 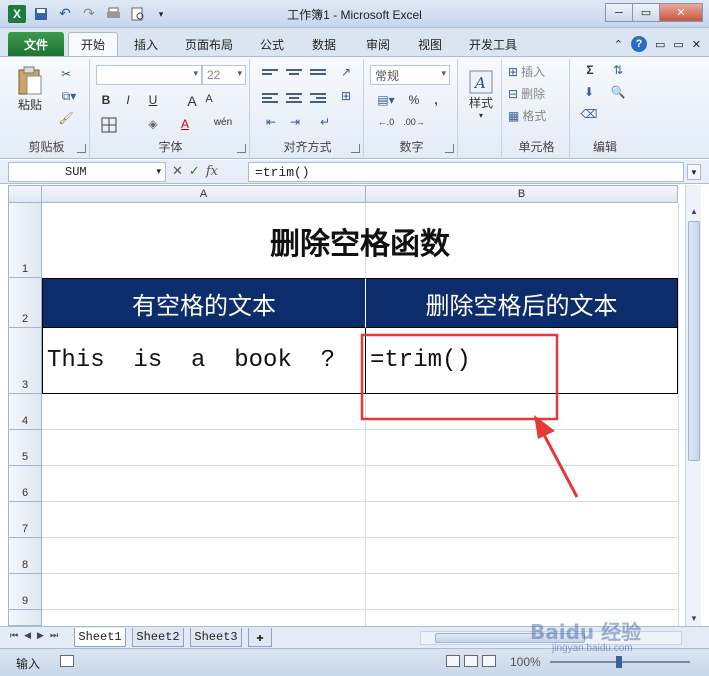 What do you see at coordinates (325, 122) in the screenshot?
I see `wrap-text-icon: ↵` at bounding box center [325, 122].